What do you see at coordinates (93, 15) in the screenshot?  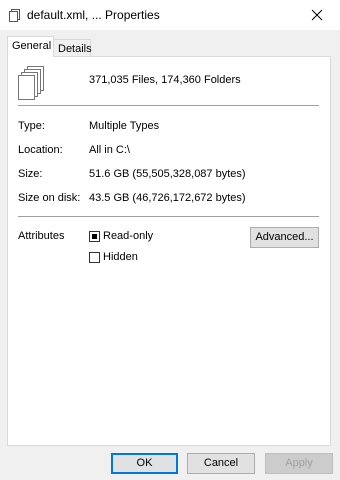 I see `window-title: default.xml, ... Properties` at bounding box center [93, 15].